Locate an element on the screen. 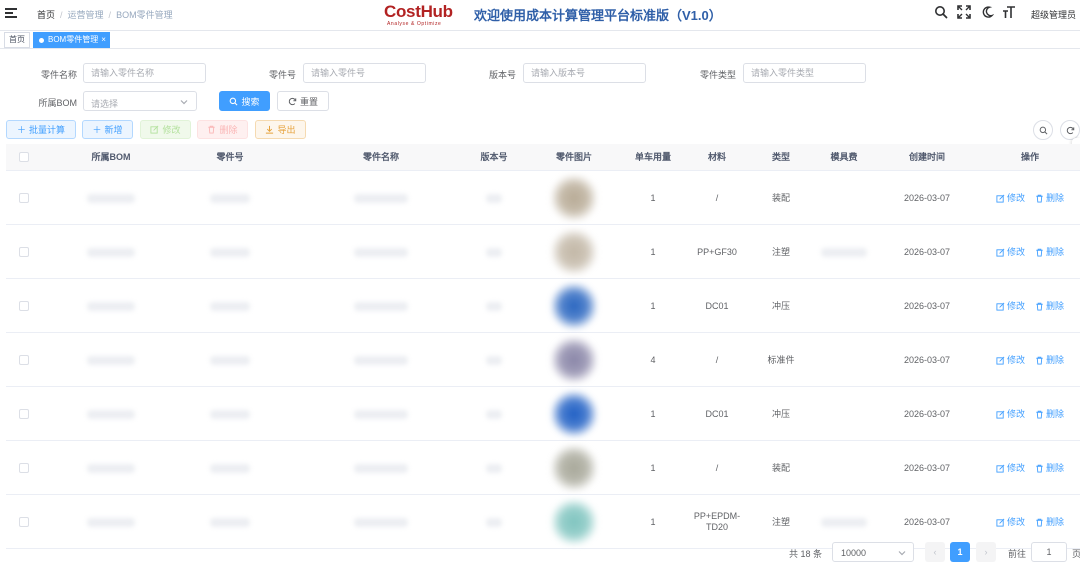 The width and height of the screenshot is (1080, 566). cell-actions: 修改 删除 is located at coordinates (1030, 198).